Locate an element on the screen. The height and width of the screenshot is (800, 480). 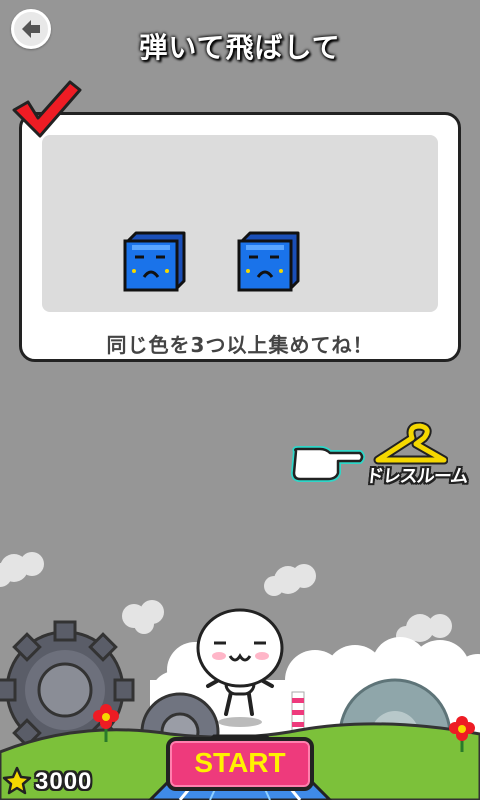
star-icon is located at coordinates (17, 780).